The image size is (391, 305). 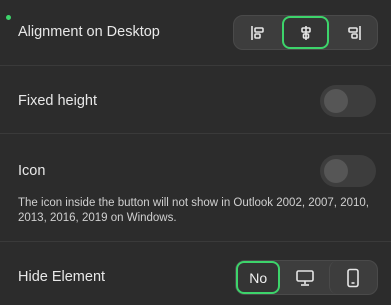 I want to click on hide-desktop-button, so click(x=304, y=277).